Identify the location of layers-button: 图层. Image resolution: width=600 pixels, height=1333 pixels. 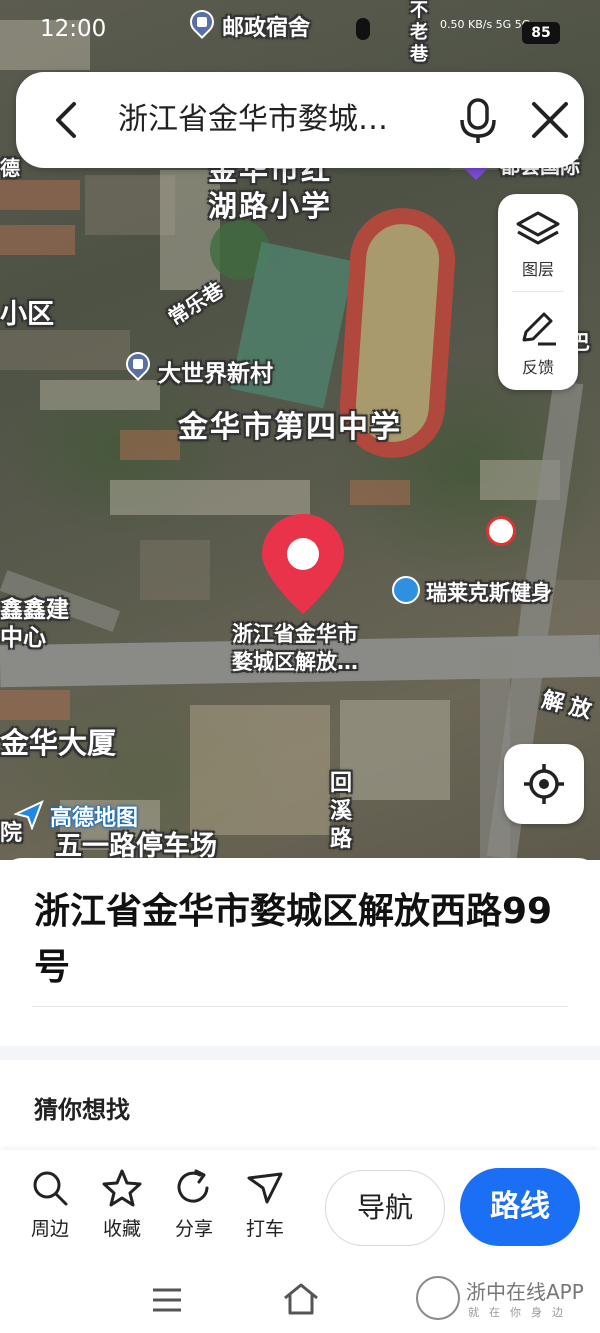
(538, 243).